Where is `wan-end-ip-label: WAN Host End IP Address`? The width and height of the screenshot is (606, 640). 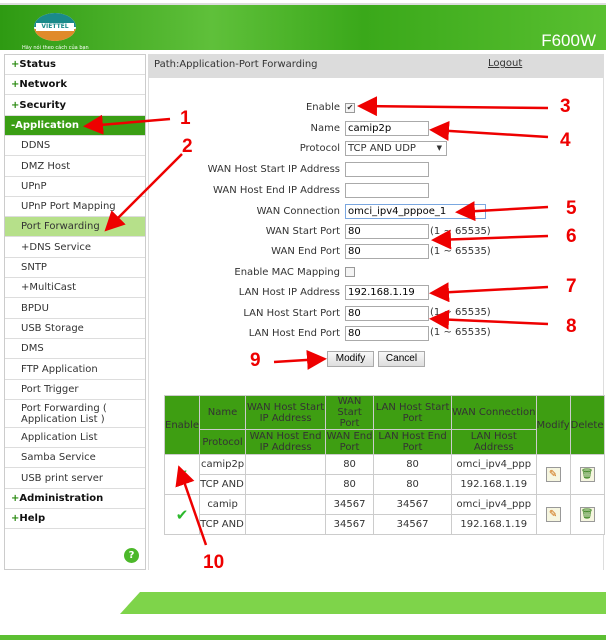
wan-end-ip-label: WAN Host End IP Address is located at coordinates (276, 190).